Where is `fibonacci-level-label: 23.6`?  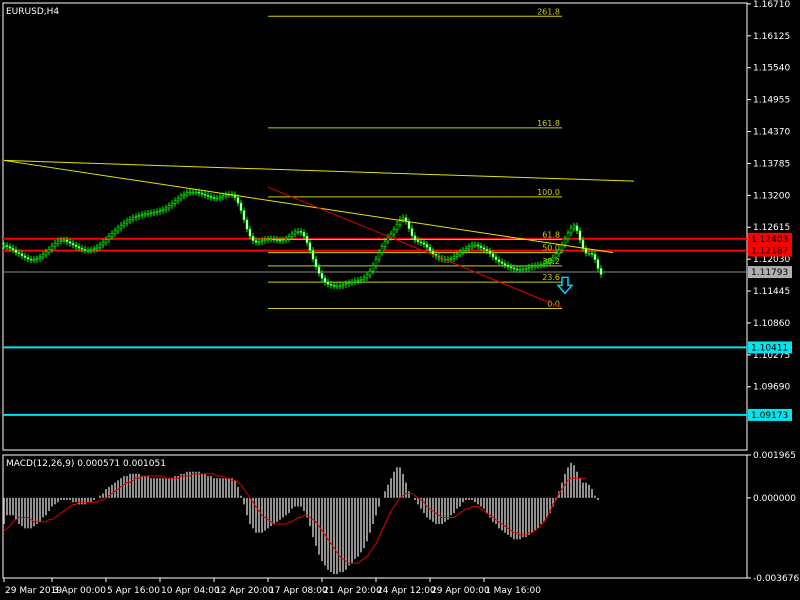
fibonacci-level-label: 23.6 is located at coordinates (551, 277).